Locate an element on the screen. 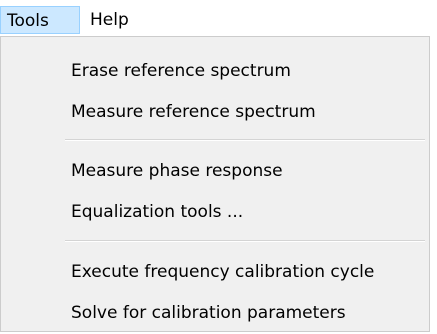 This screenshot has width=437, height=334. menu-item-measure-phase-response: Measure phase response is located at coordinates (177, 171).